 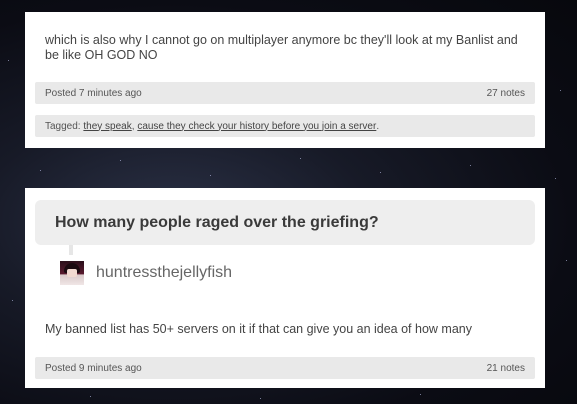 I want to click on tag-link: they speak, so click(x=107, y=126).